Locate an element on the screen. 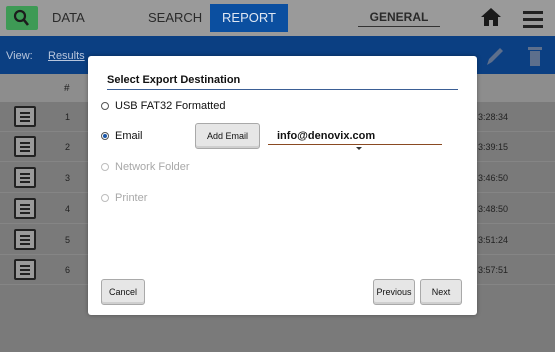 This screenshot has height=352, width=555. option-usb-label: USB FAT32 Formatted is located at coordinates (170, 106).